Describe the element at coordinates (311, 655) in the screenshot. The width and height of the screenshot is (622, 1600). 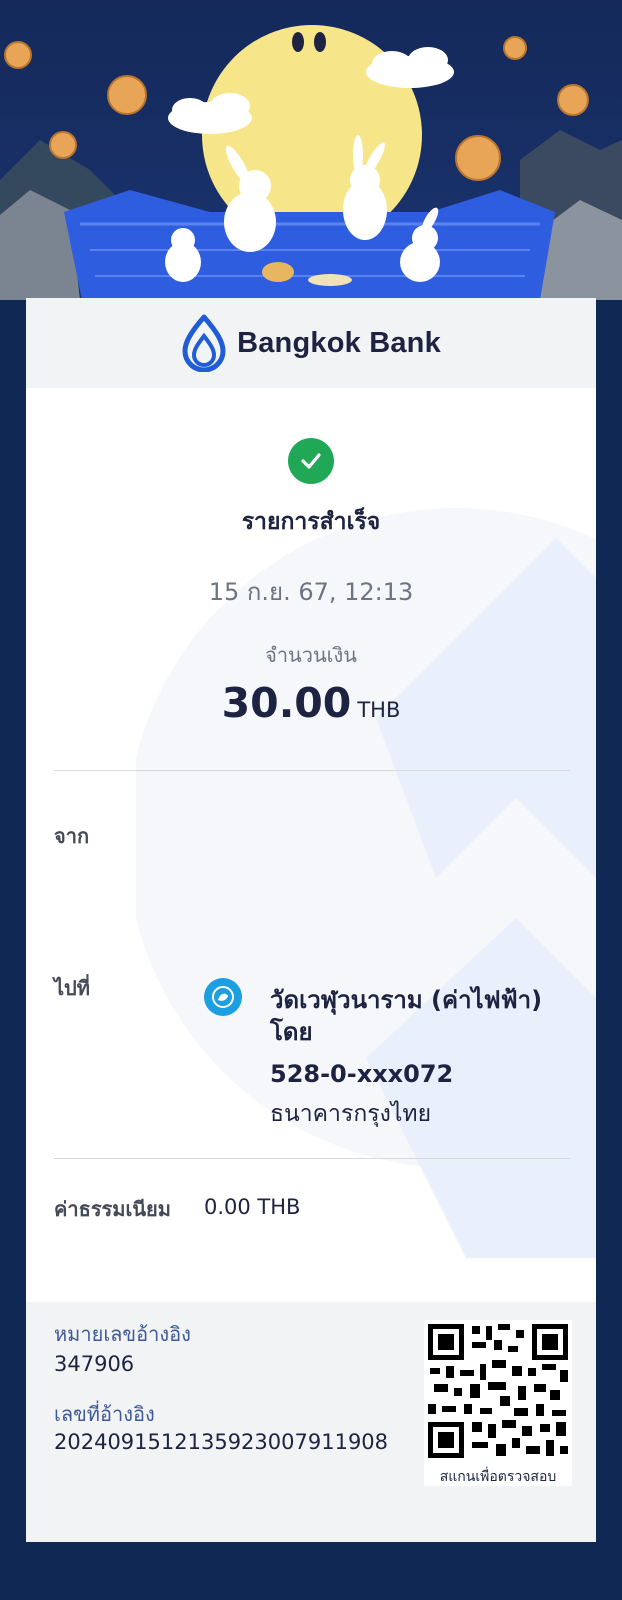
I see `amount-label: จำนวนเงิน` at that location.